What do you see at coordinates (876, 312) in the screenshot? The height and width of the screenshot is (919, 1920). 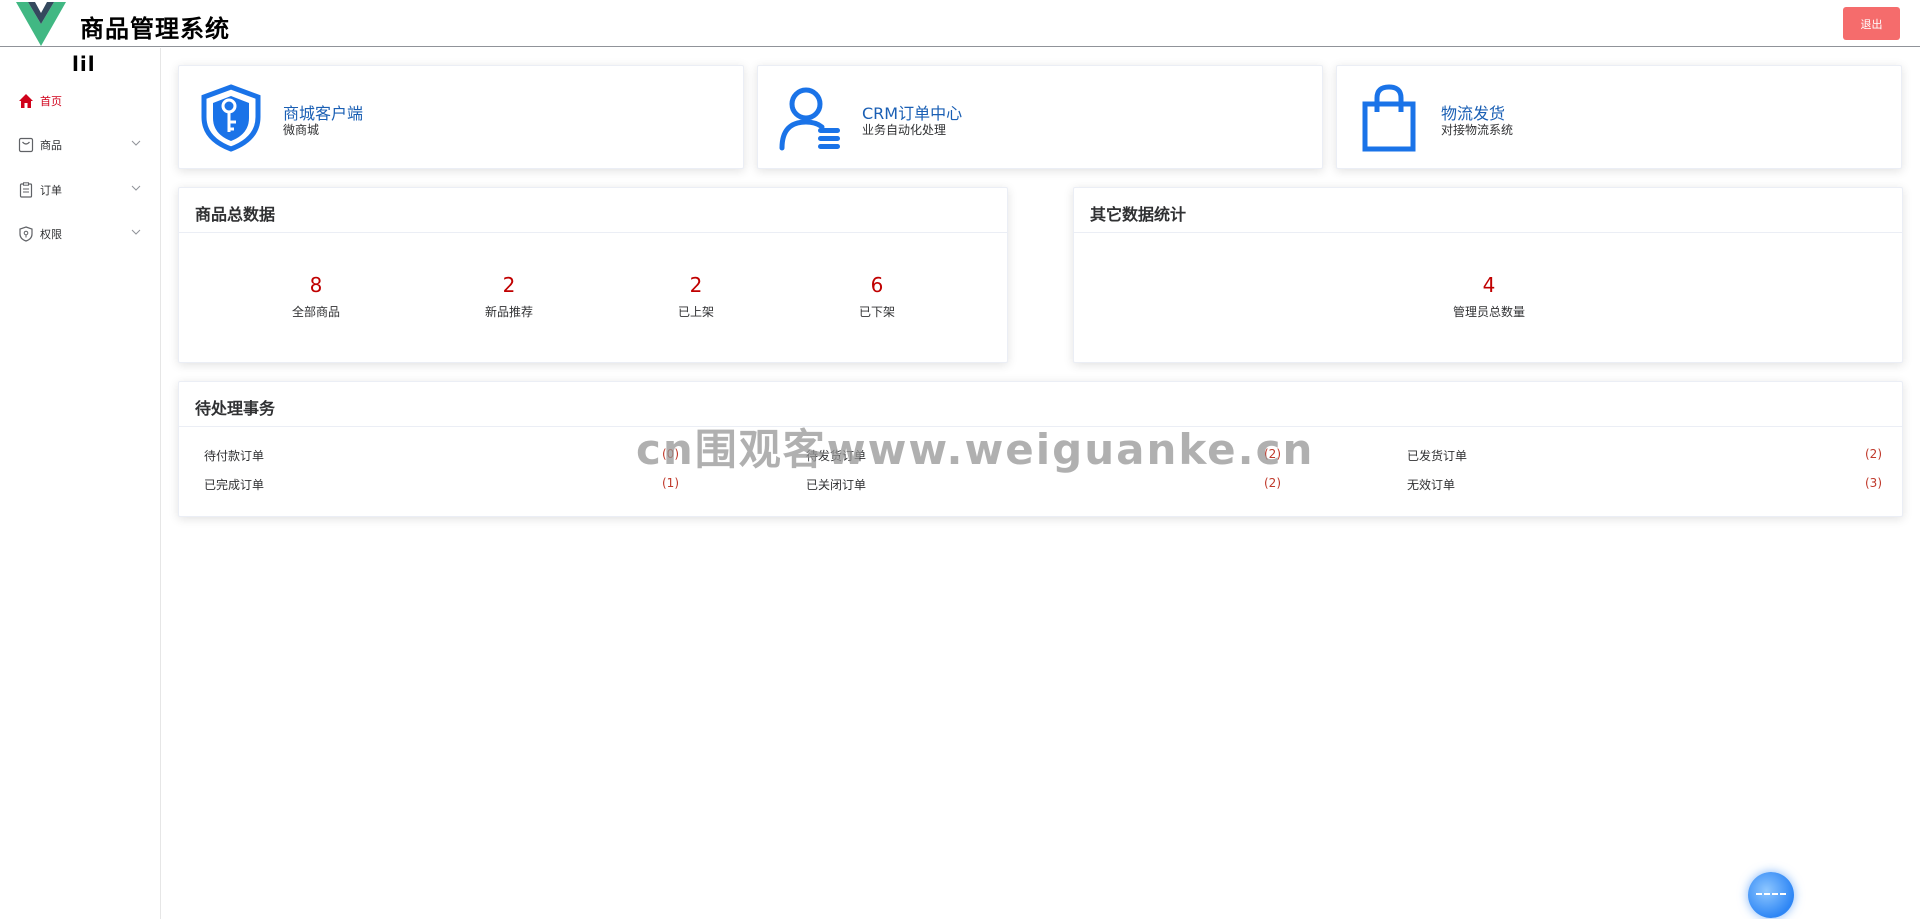 I see `stat-label: 已下架` at bounding box center [876, 312].